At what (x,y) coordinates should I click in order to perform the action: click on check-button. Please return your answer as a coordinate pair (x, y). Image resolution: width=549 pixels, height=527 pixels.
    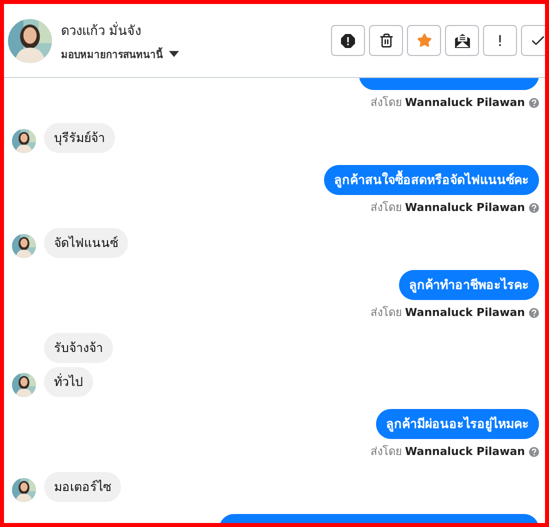
    Looking at the image, I should click on (533, 40).